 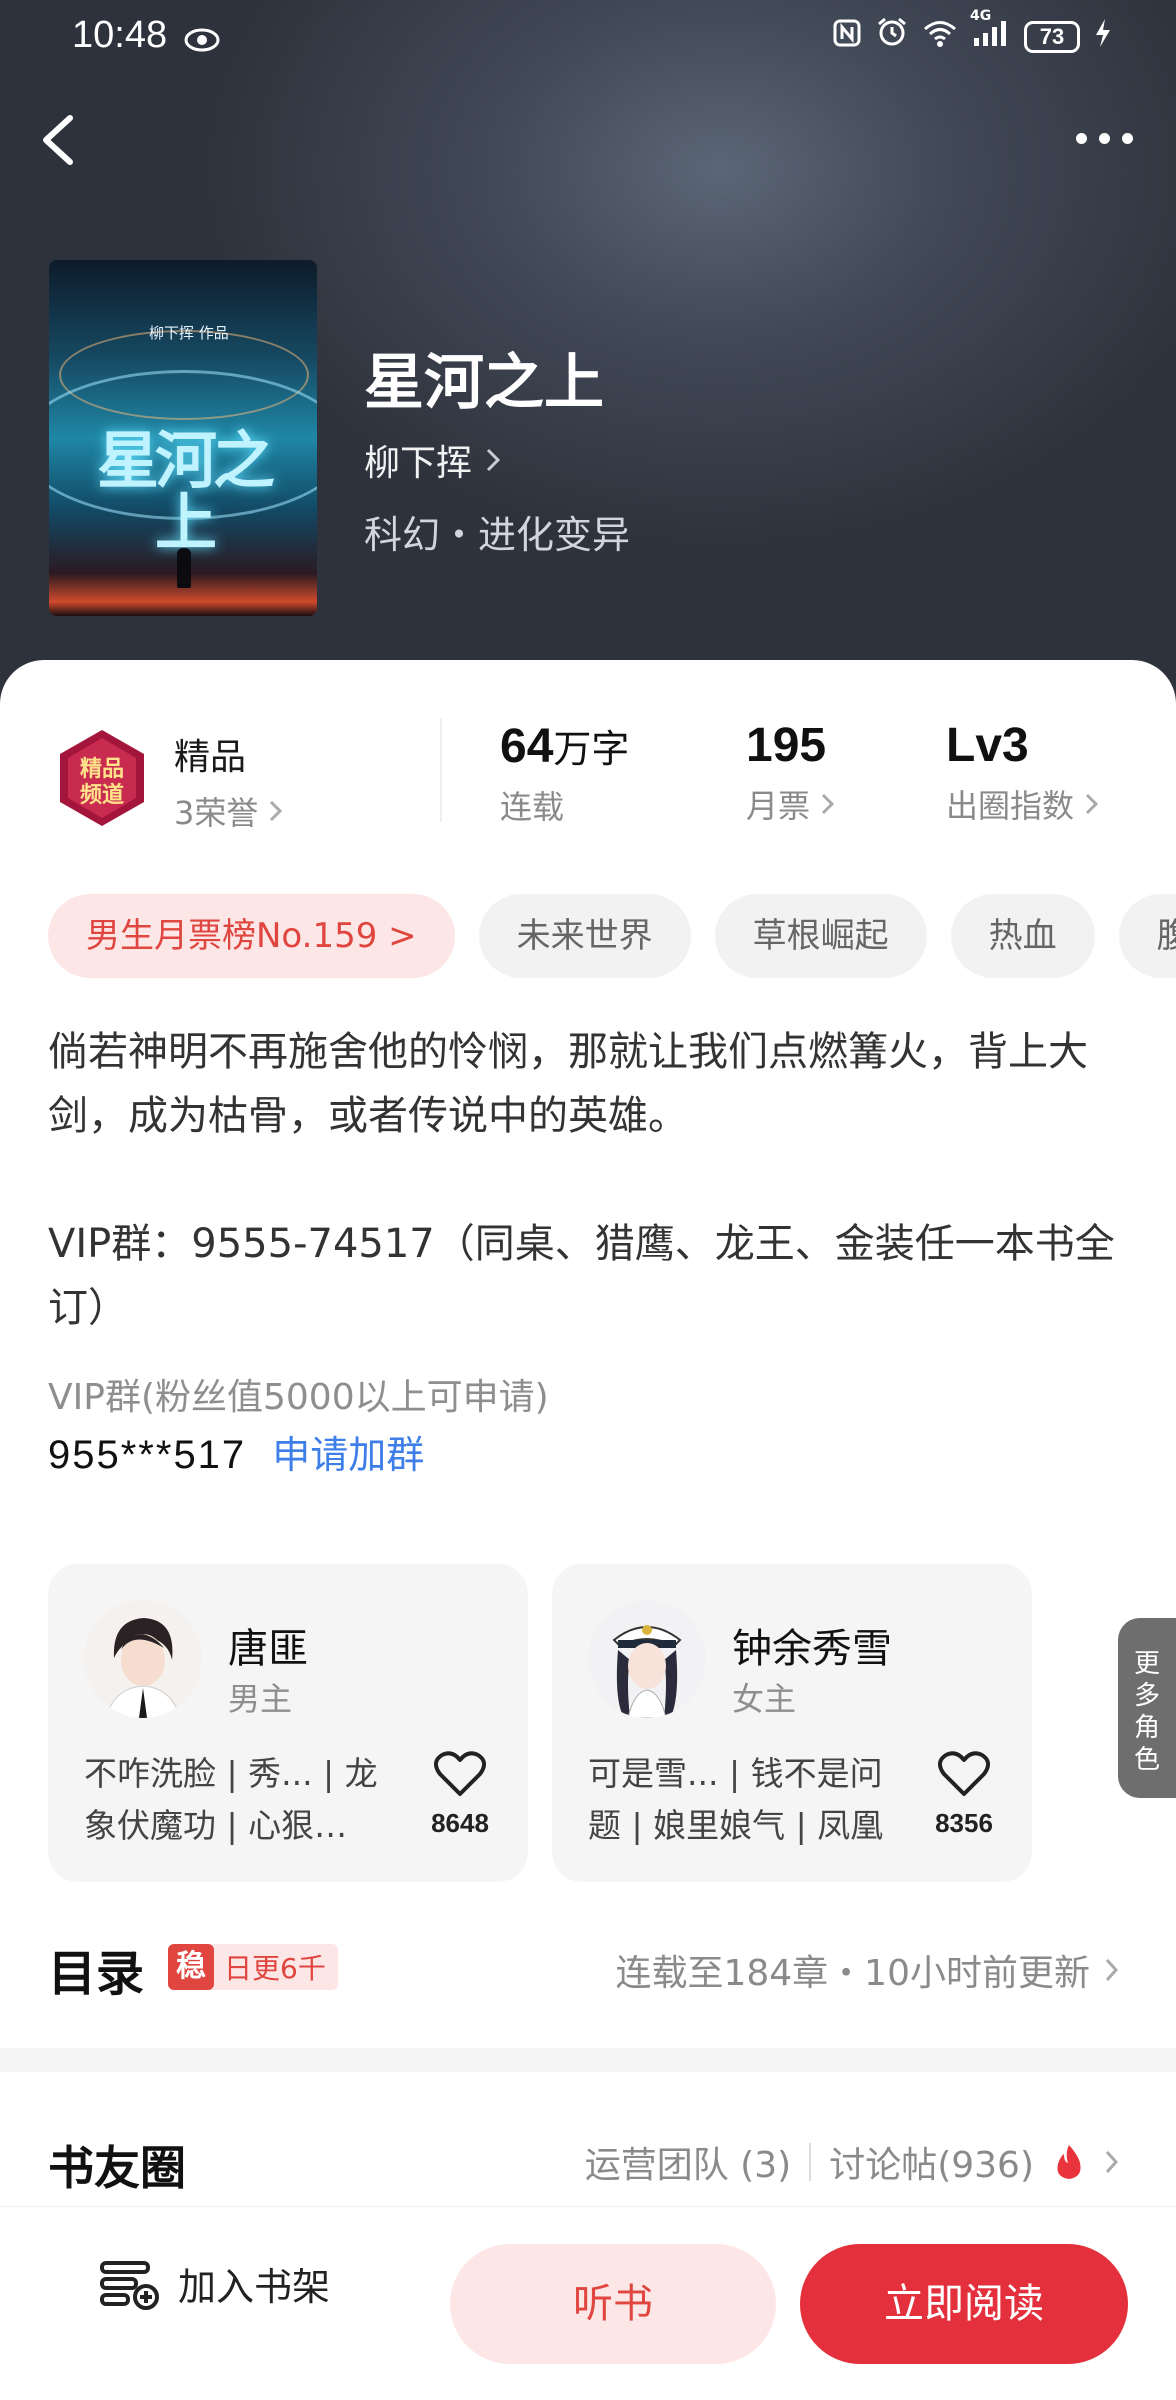 What do you see at coordinates (497, 535) in the screenshot?
I see `book-genre: 科幻・进化变异` at bounding box center [497, 535].